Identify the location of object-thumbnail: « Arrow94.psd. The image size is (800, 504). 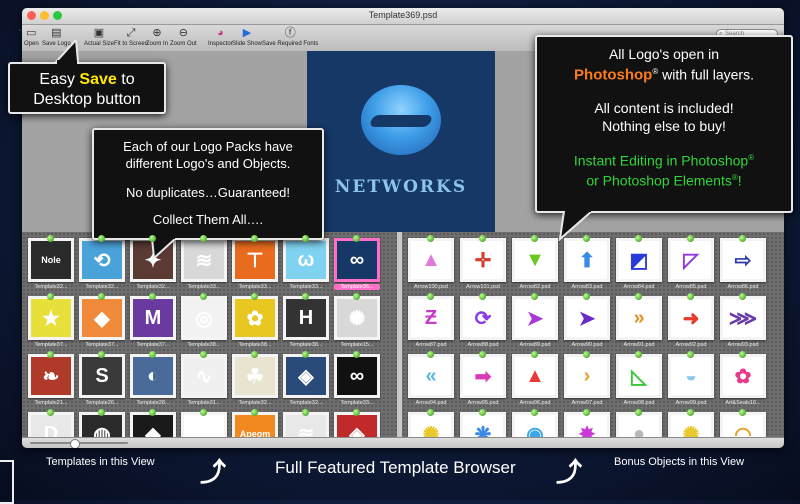
(431, 381).